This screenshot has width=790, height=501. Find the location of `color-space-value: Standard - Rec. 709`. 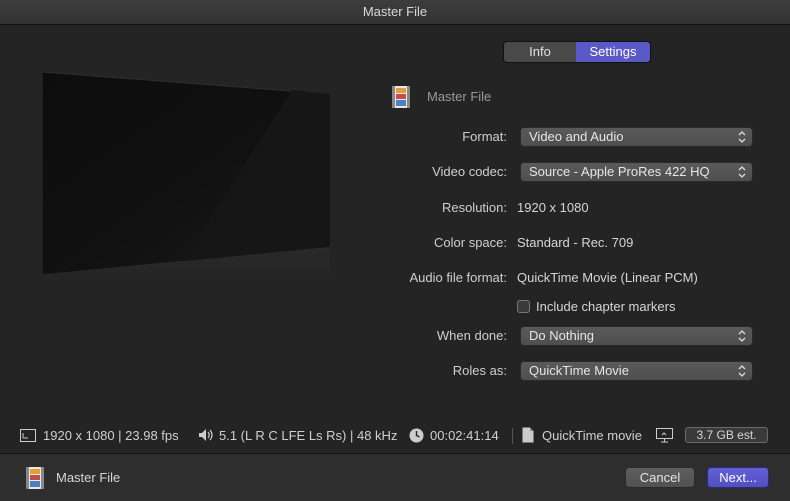

color-space-value: Standard - Rec. 709 is located at coordinates (575, 242).